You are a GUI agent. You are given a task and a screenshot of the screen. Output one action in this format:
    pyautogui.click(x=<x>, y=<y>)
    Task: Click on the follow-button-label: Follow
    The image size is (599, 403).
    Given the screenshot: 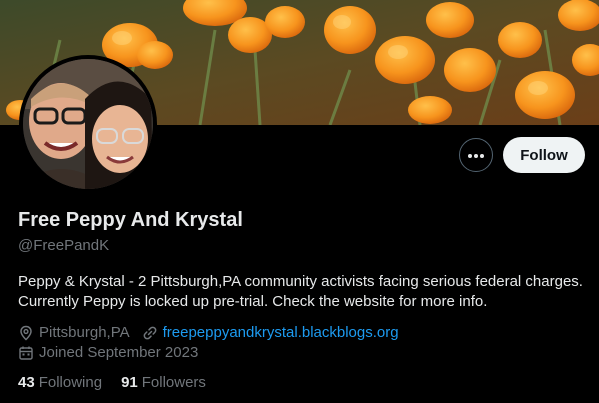 What is the action you would take?
    pyautogui.click(x=544, y=155)
    